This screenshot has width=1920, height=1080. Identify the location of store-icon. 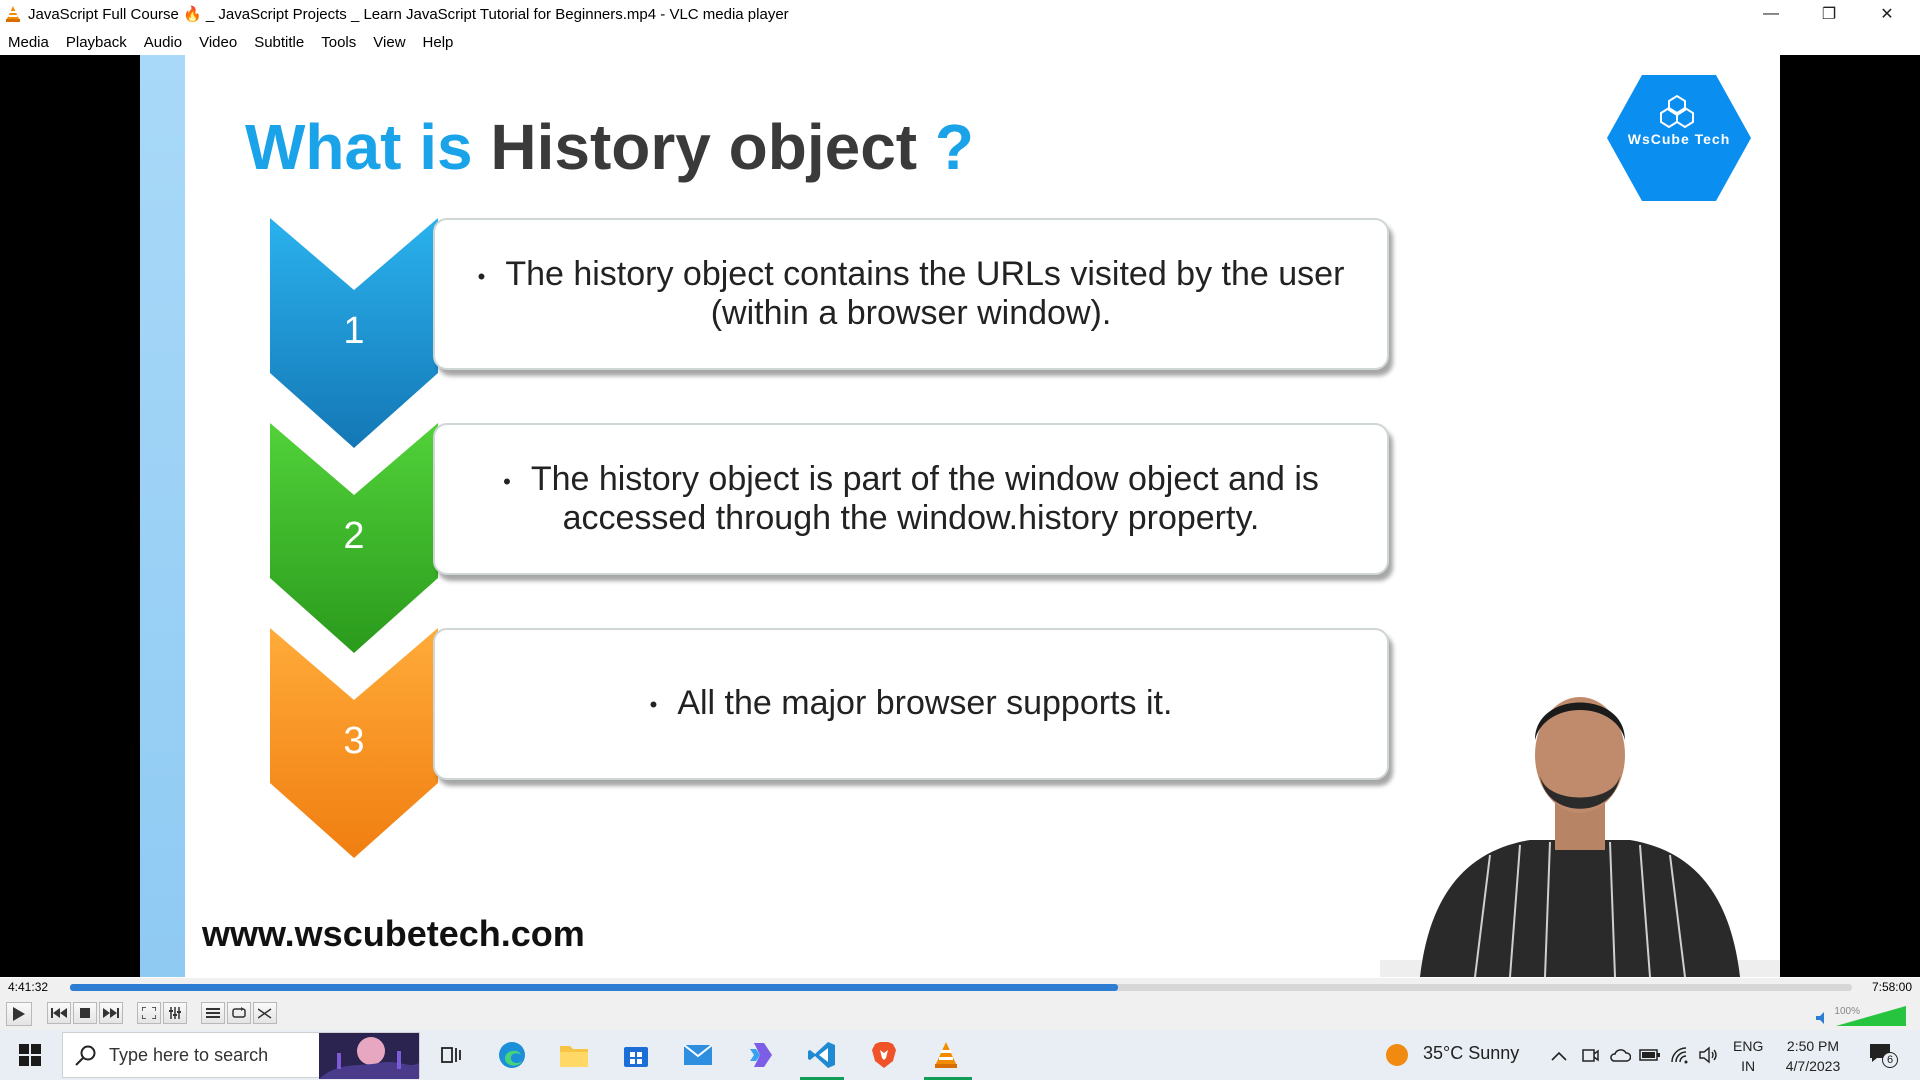
(636, 1057).